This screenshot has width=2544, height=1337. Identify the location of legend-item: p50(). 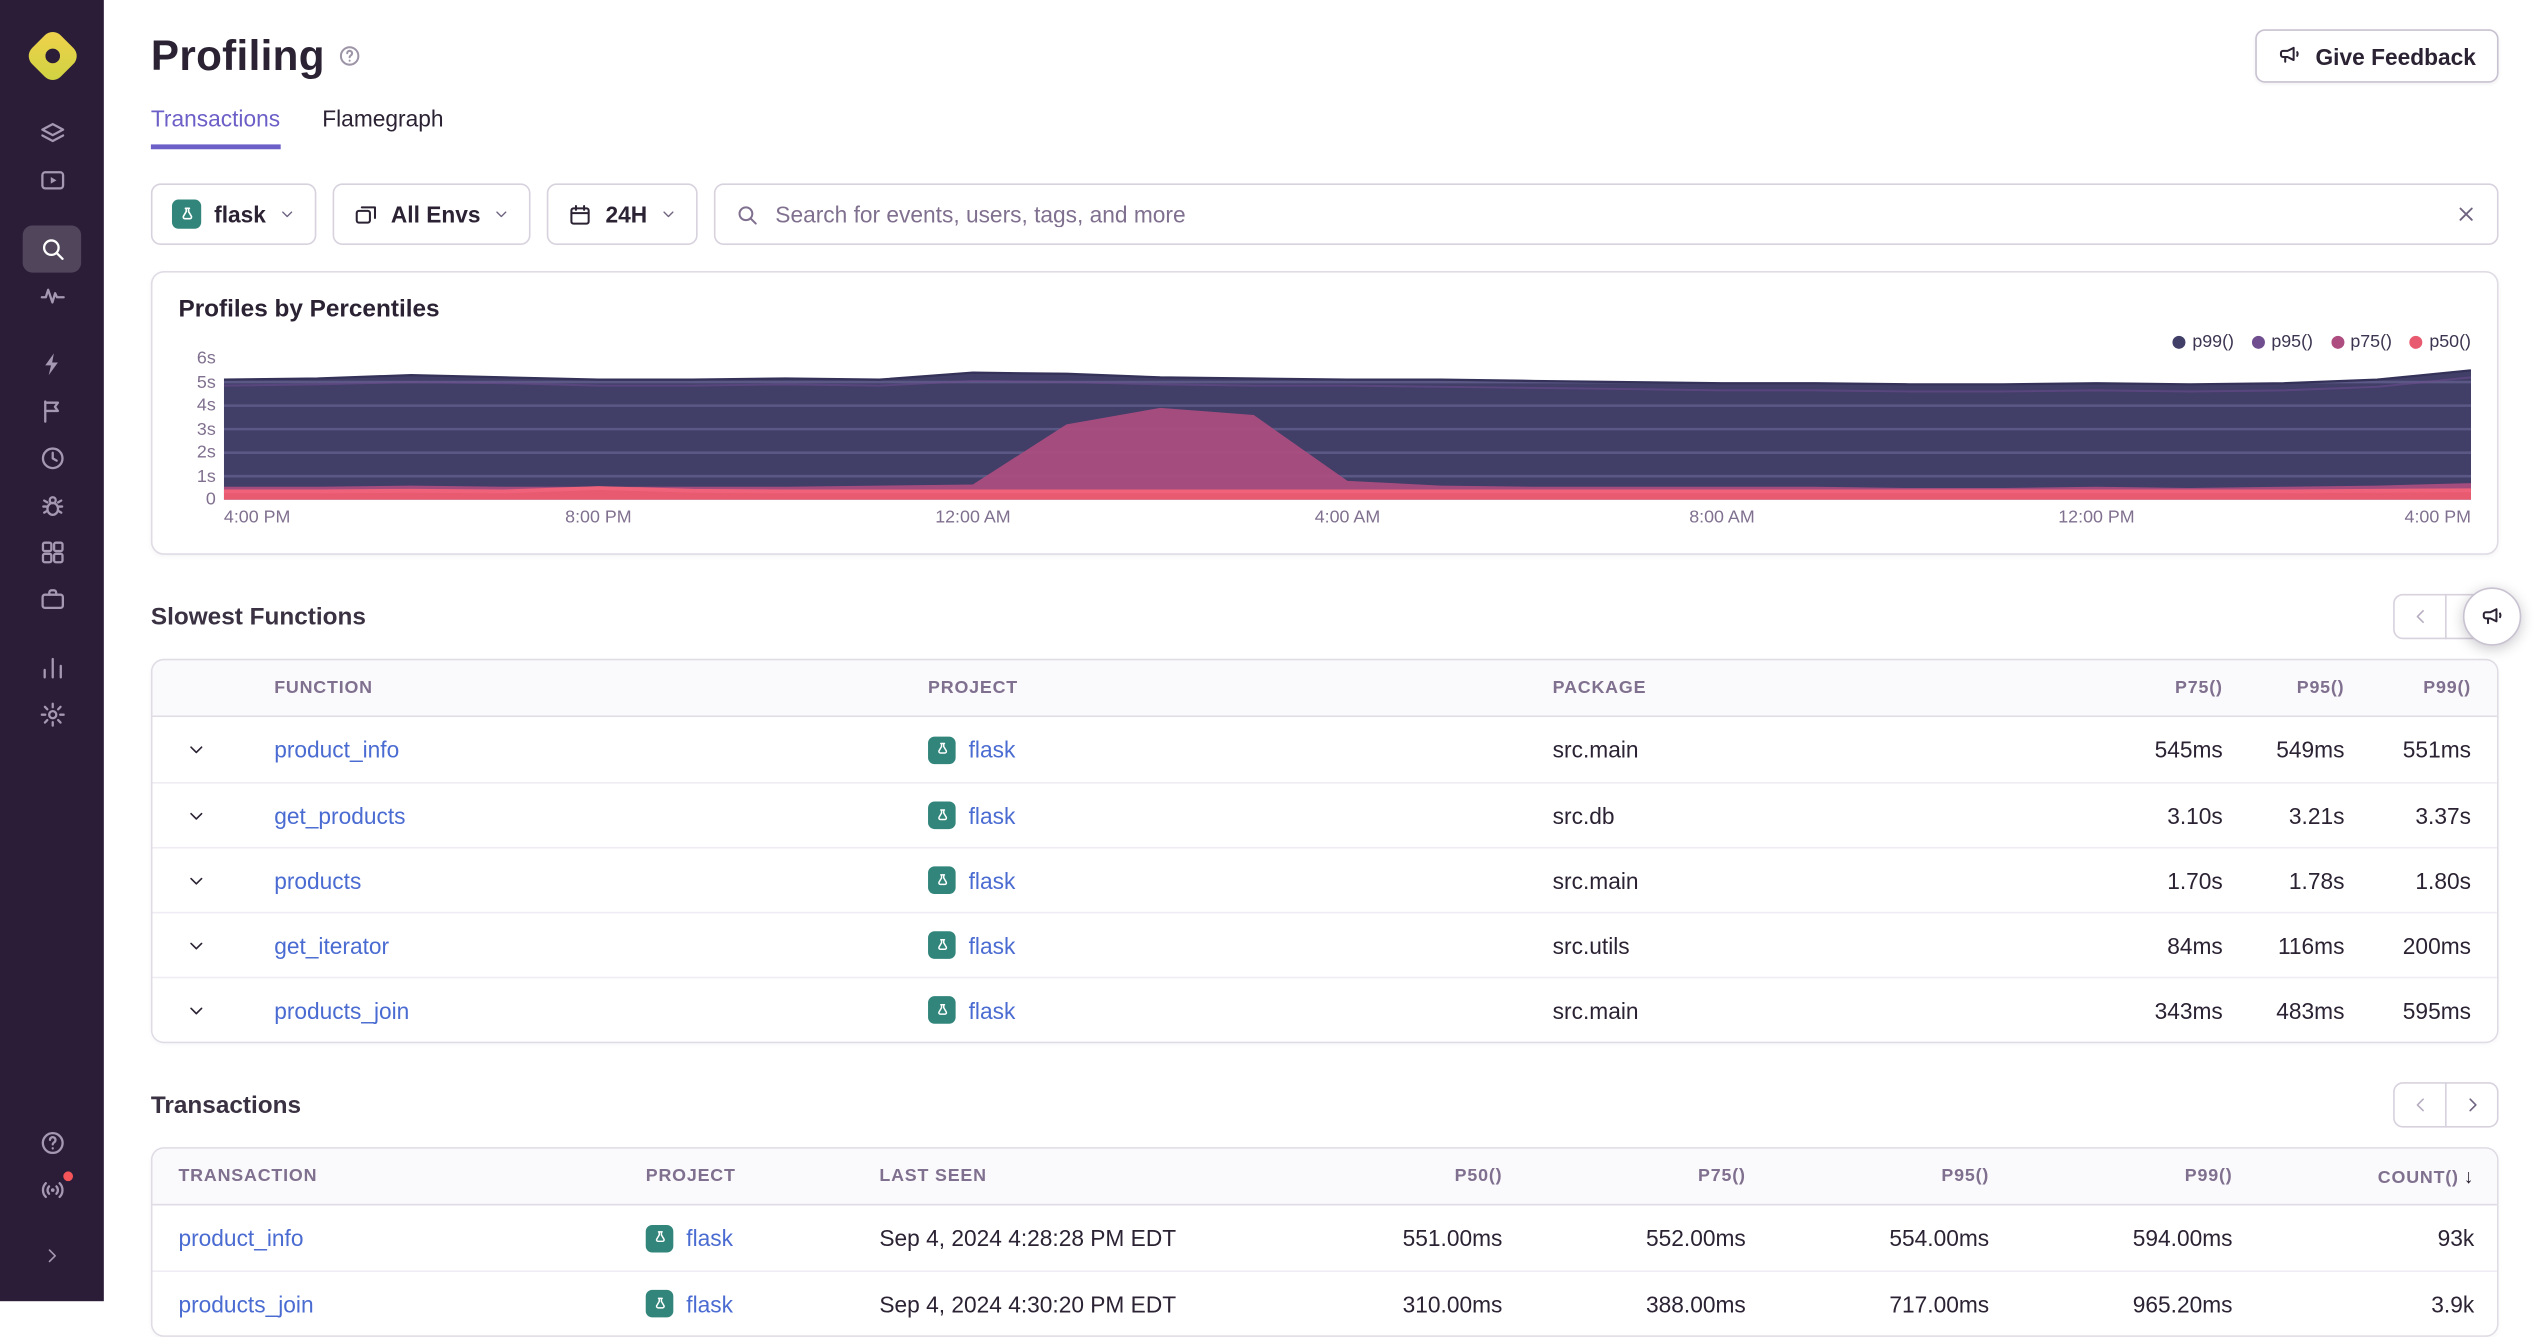
(2440, 342).